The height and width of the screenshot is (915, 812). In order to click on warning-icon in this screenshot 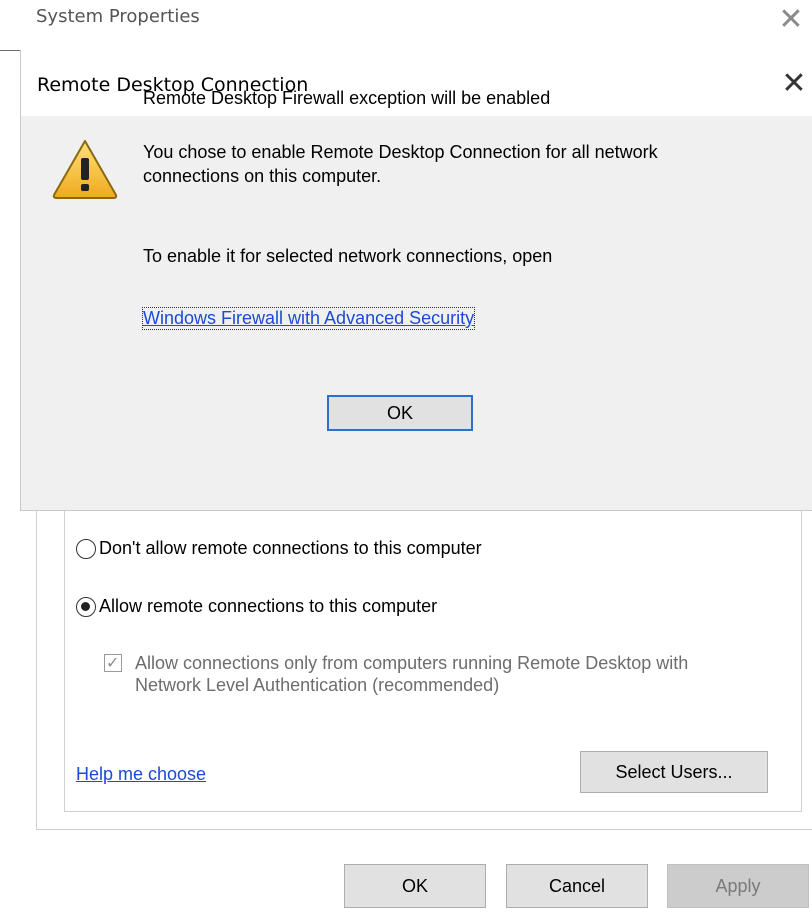, I will do `click(85, 169)`.